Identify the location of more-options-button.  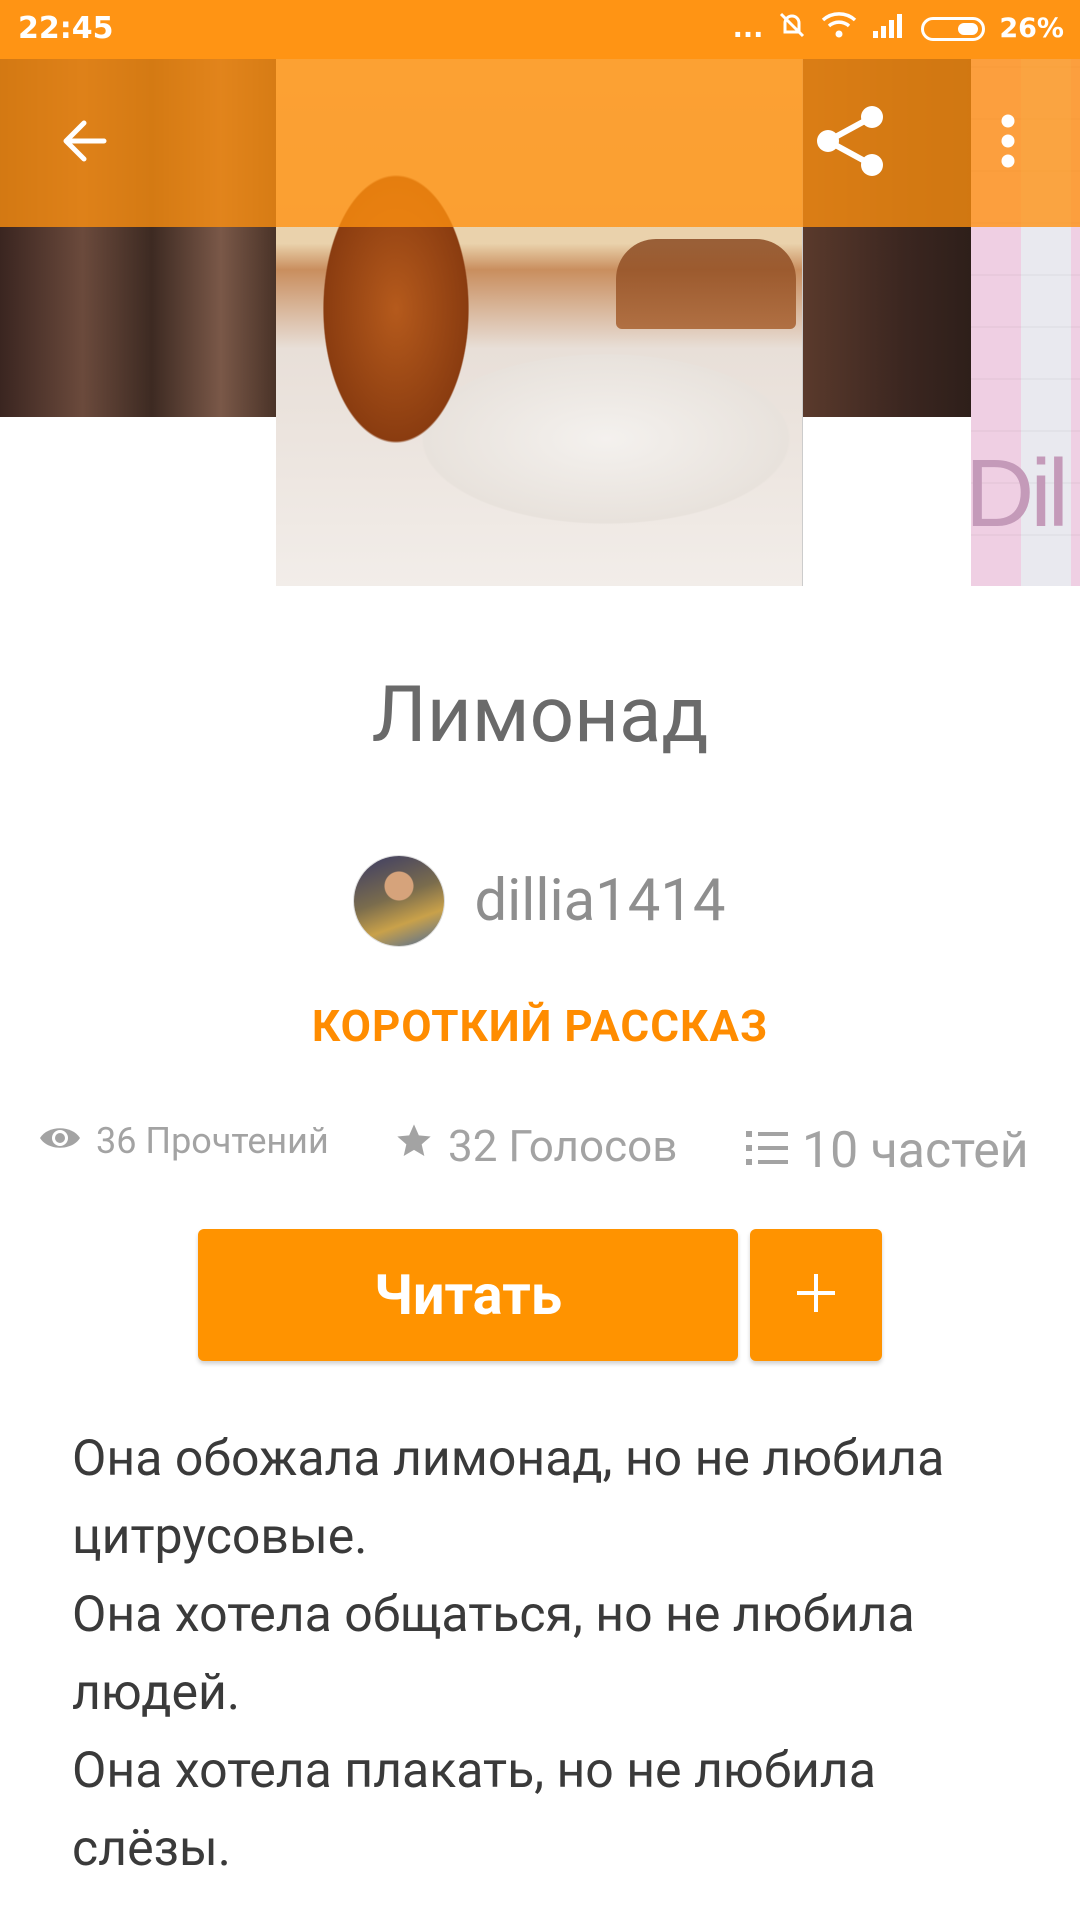
(1008, 143).